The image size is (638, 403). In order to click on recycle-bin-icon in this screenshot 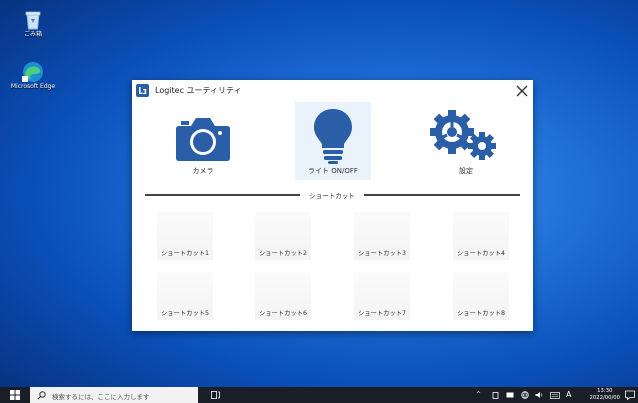, I will do `click(33, 20)`.